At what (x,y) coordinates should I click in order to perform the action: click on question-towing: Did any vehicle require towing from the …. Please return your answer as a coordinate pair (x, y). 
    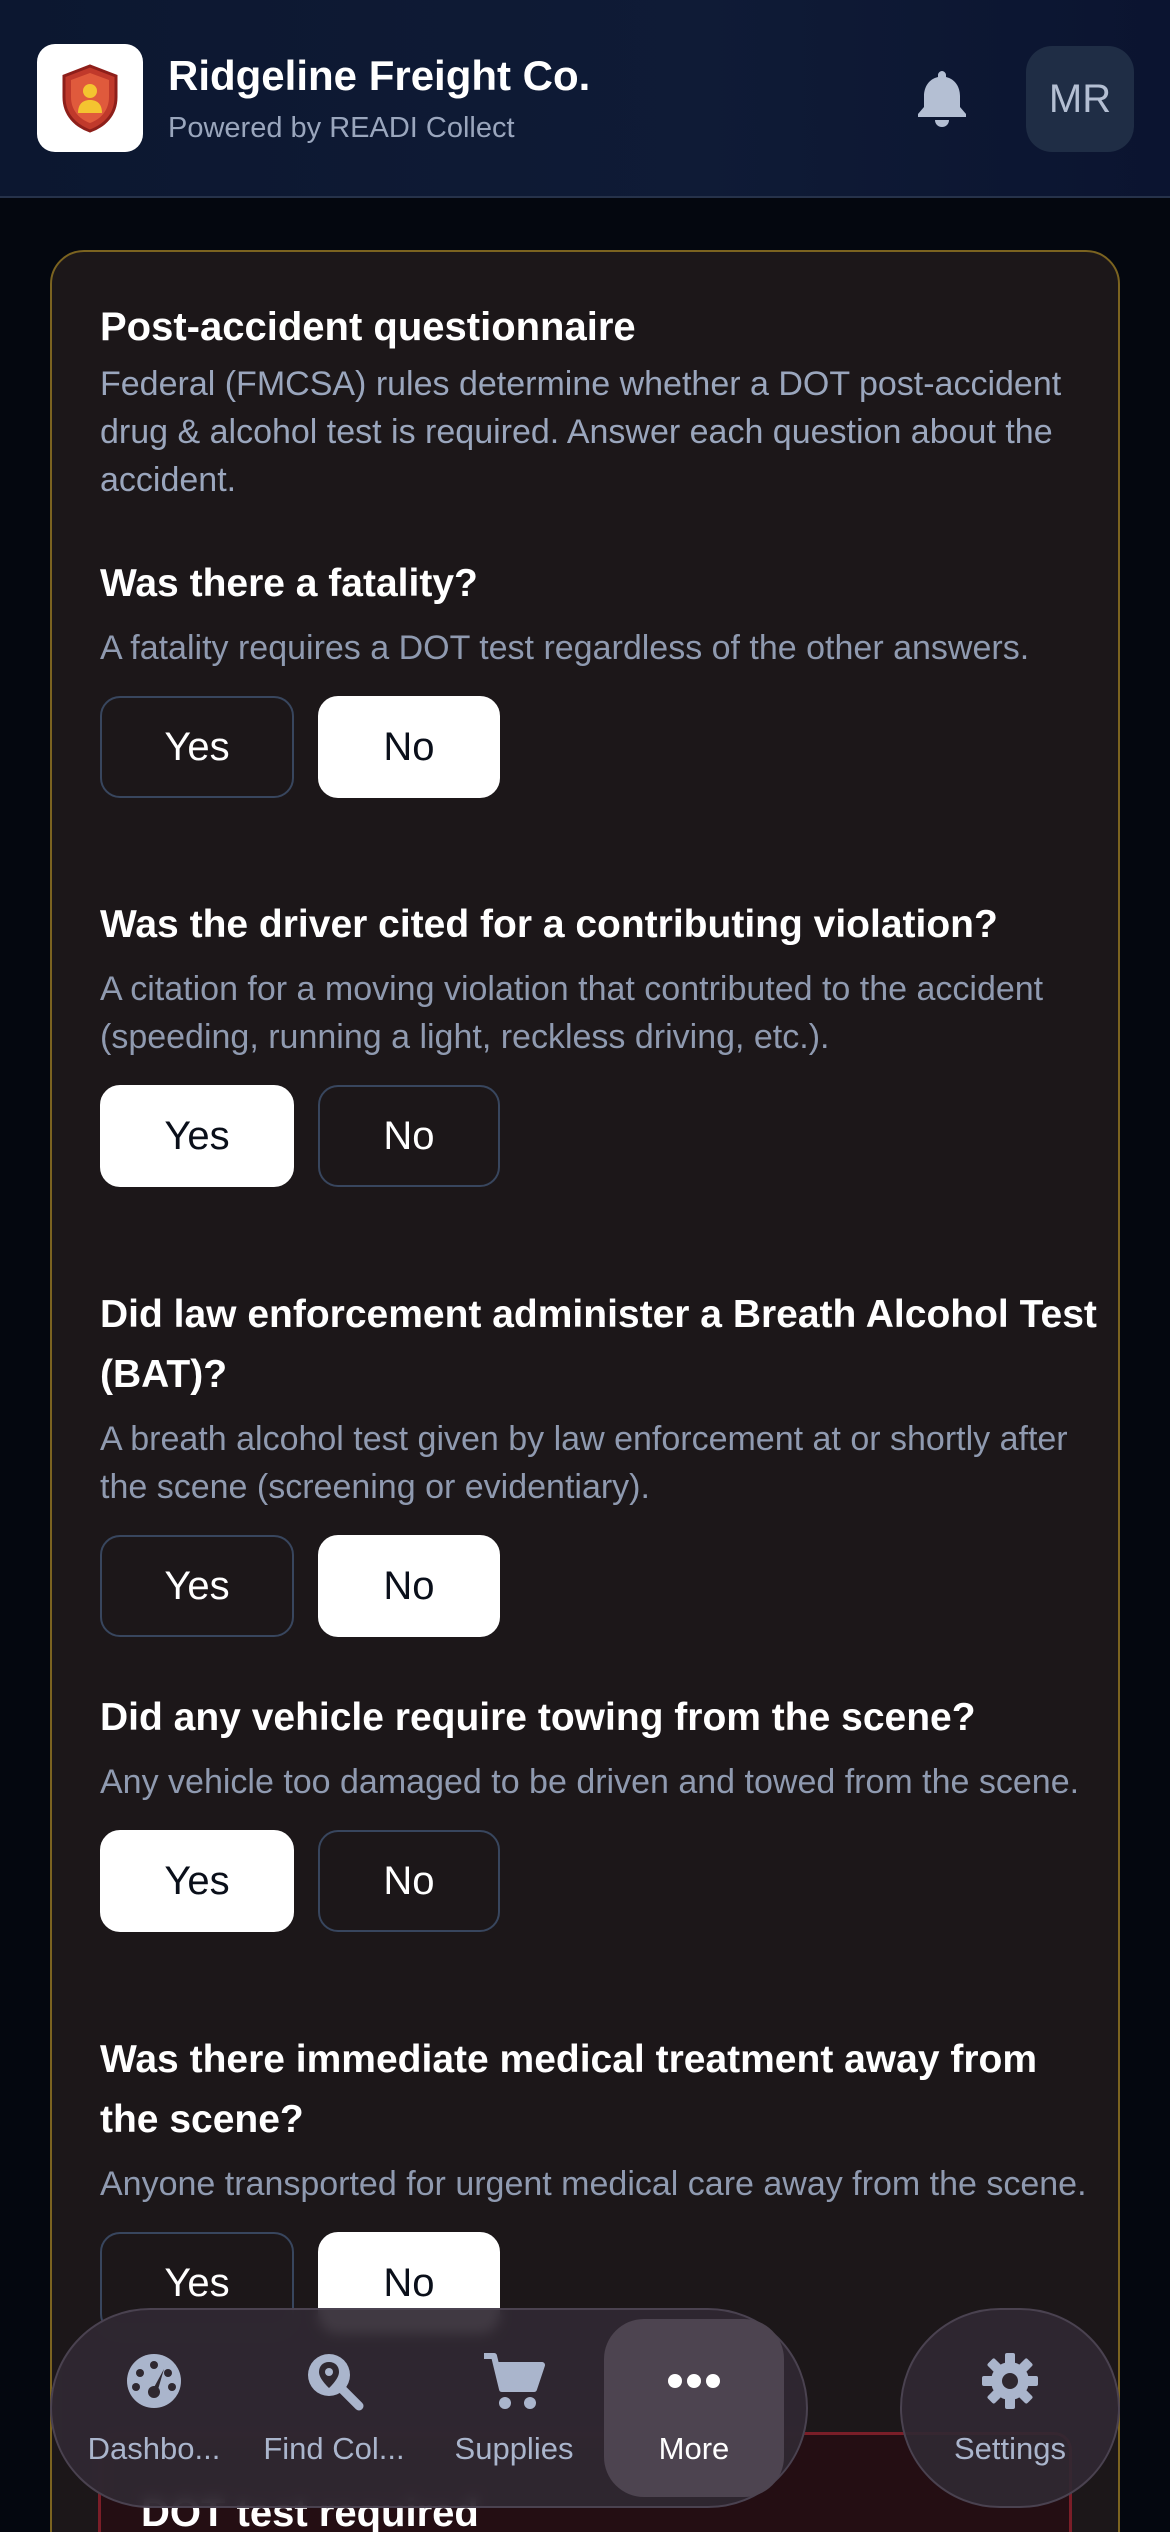
    Looking at the image, I should click on (600, 1810).